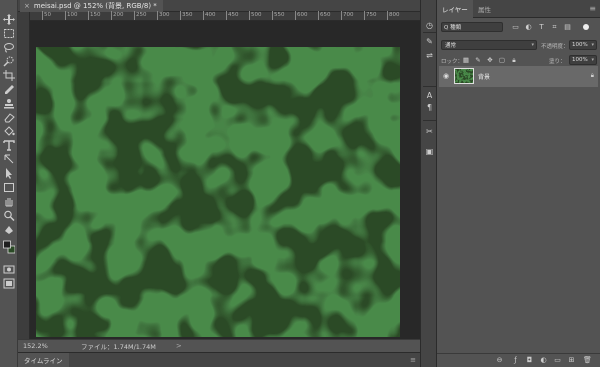 The width and height of the screenshot is (600, 367). I want to click on character-panel-icon: A, so click(429, 96).